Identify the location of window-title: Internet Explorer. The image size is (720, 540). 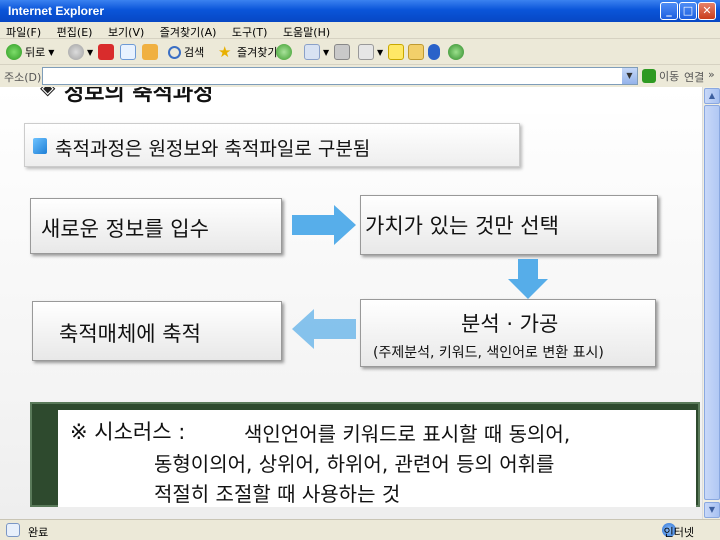
(56, 11).